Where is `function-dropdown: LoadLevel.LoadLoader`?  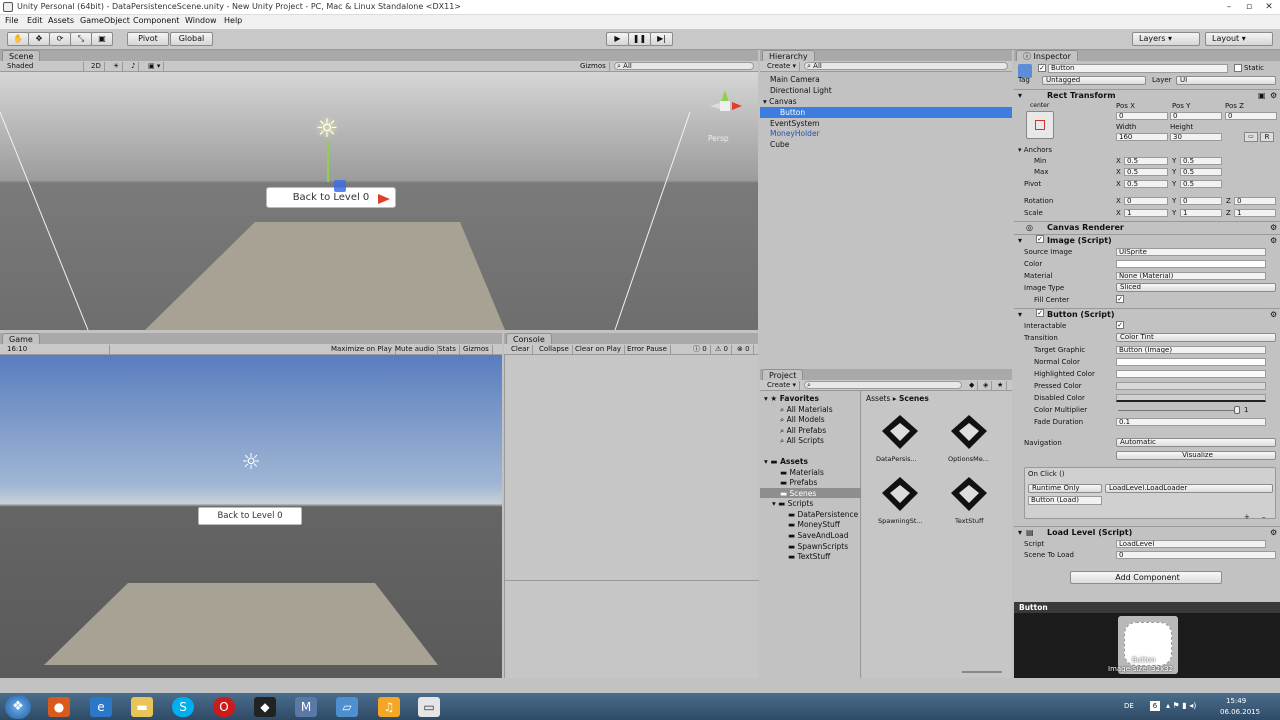 function-dropdown: LoadLevel.LoadLoader is located at coordinates (1189, 488).